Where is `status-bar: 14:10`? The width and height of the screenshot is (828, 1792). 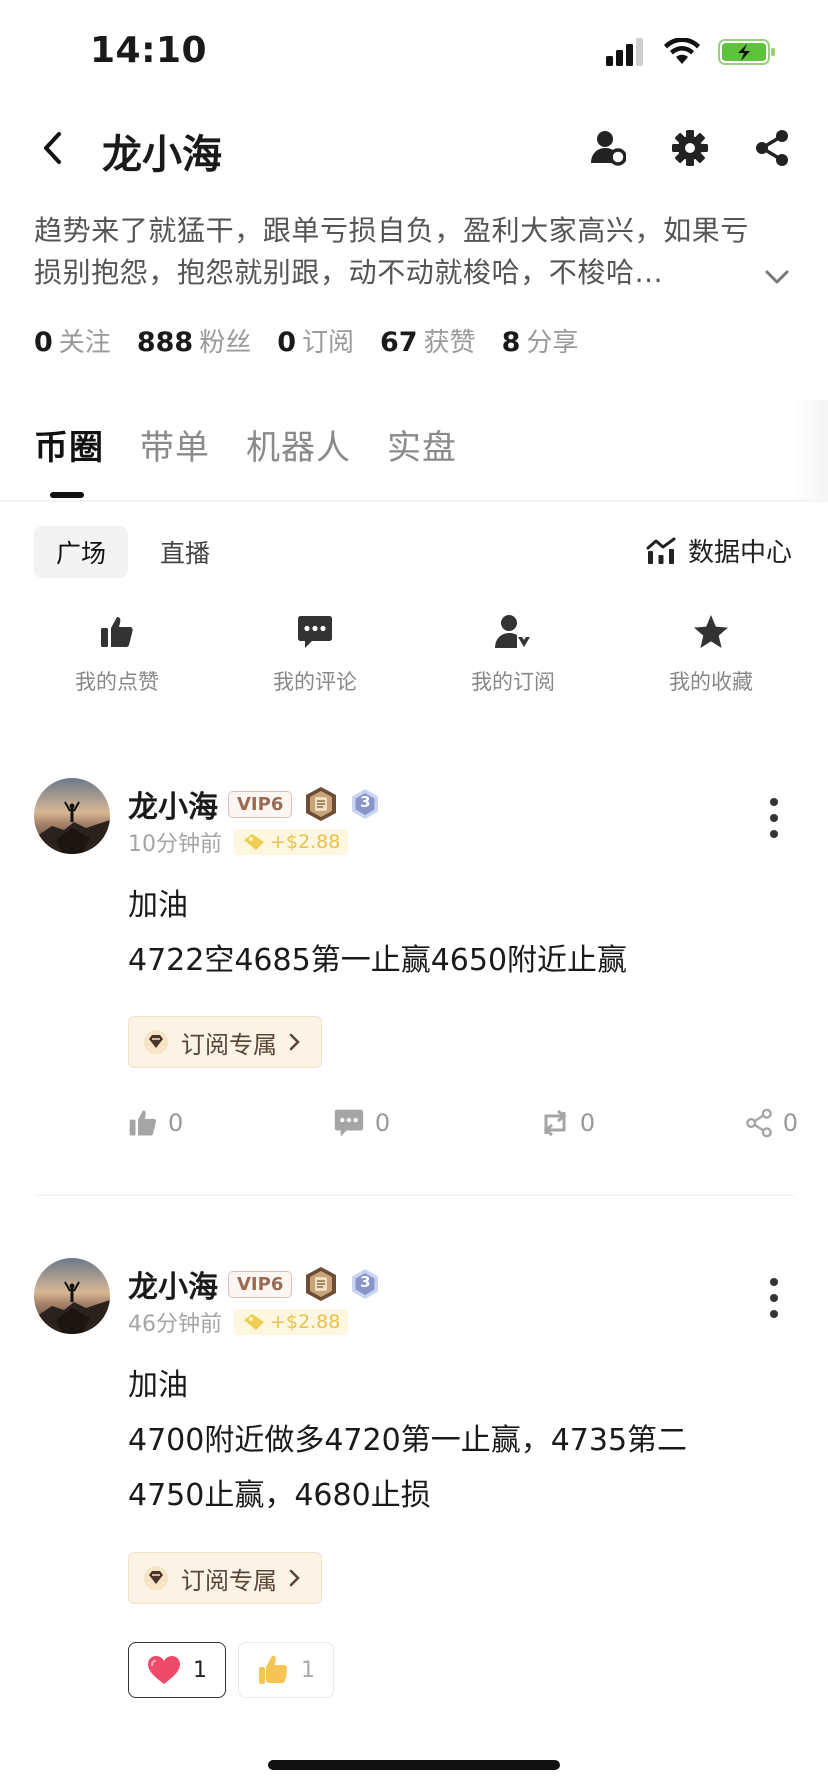
status-bar: 14:10 is located at coordinates (414, 50).